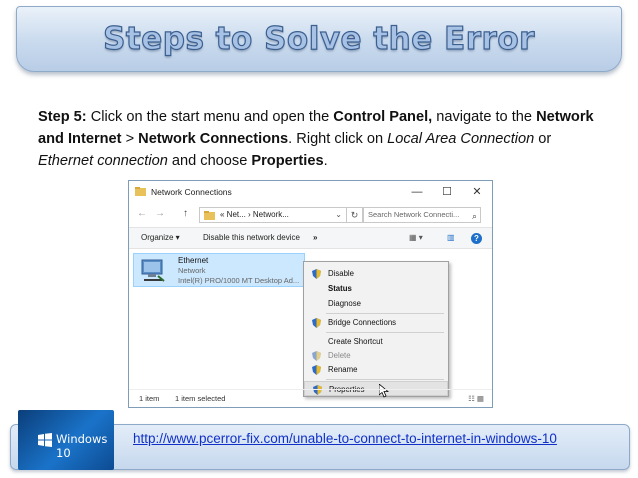 Image resolution: width=638 pixels, height=478 pixels. I want to click on menu-item-create-shortcut: Create Shortcut, so click(376, 341).